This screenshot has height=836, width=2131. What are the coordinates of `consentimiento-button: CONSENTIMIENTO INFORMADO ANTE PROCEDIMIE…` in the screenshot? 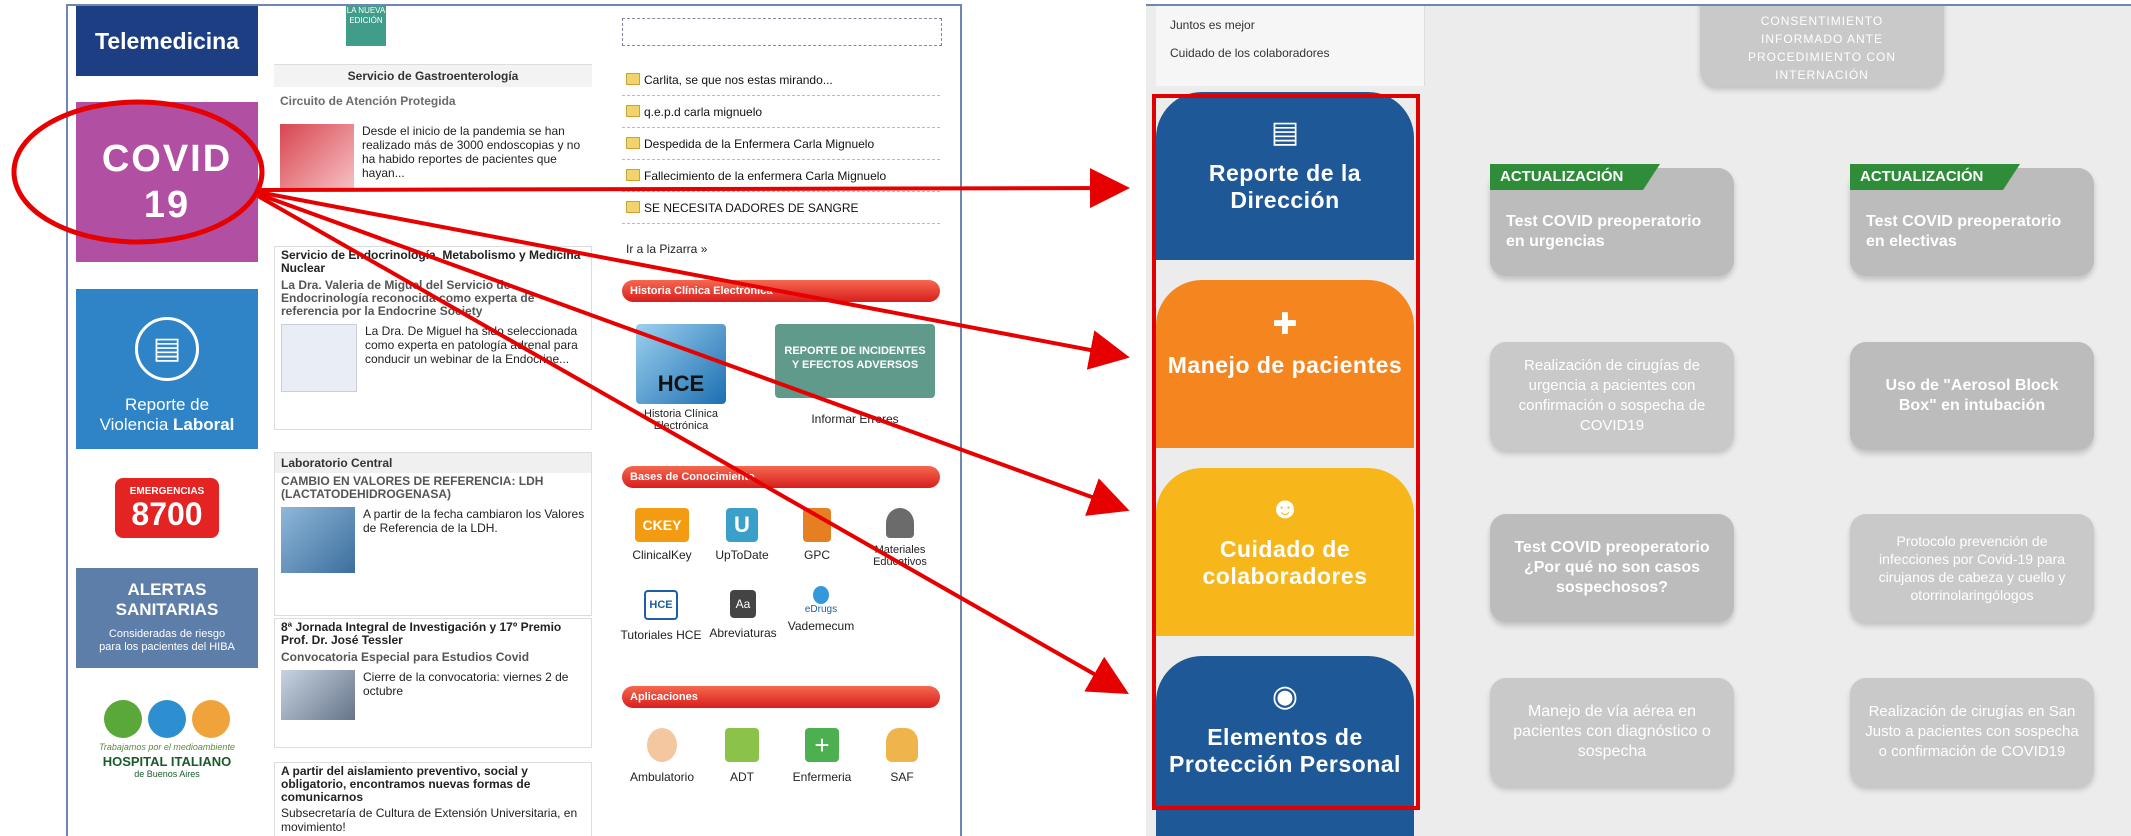 It's located at (1822, 46).